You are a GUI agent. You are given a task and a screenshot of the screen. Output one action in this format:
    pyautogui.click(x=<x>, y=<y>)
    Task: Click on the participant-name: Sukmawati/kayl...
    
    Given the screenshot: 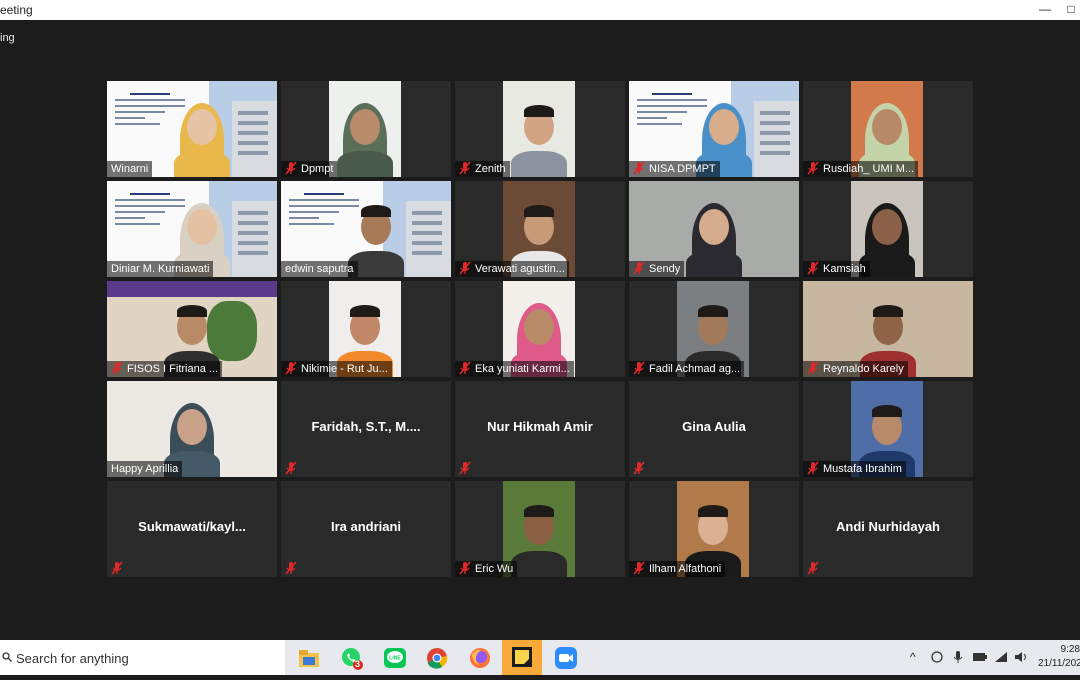 What is the action you would take?
    pyautogui.click(x=192, y=526)
    